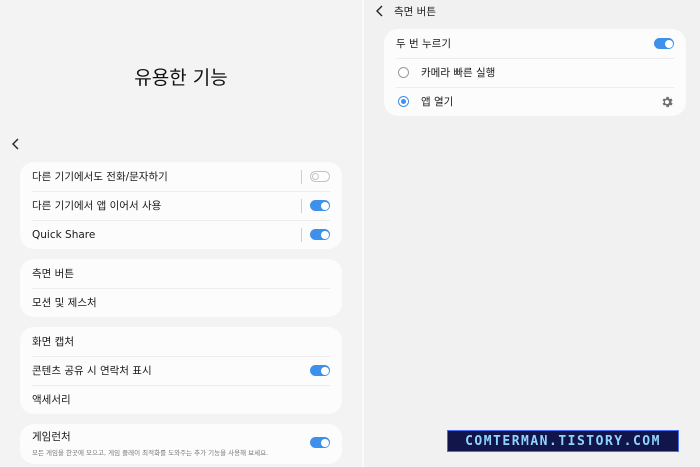  I want to click on settings-group-capture: 화면 캡처 콘텐츠 공유 시 연락처 표시 액세서리, so click(181, 370).